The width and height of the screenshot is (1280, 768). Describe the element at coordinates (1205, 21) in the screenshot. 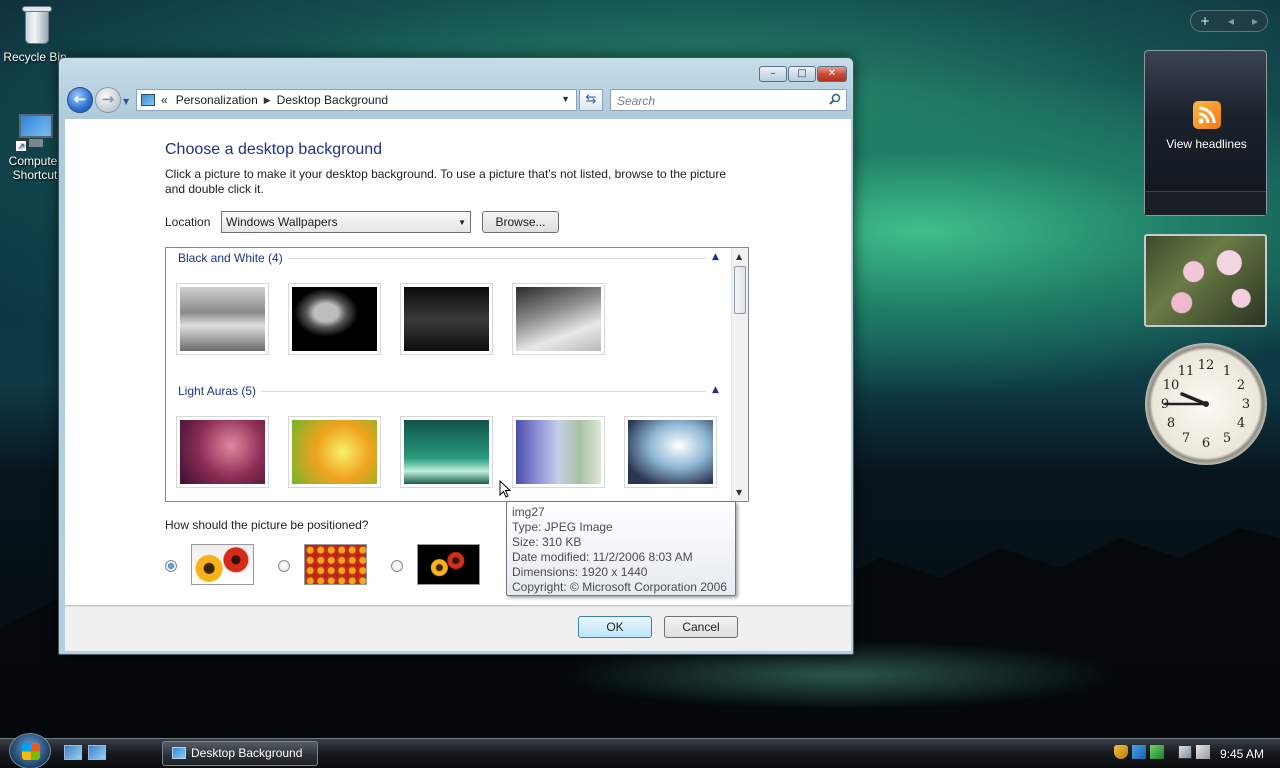

I see `add-gadget-button: +` at that location.